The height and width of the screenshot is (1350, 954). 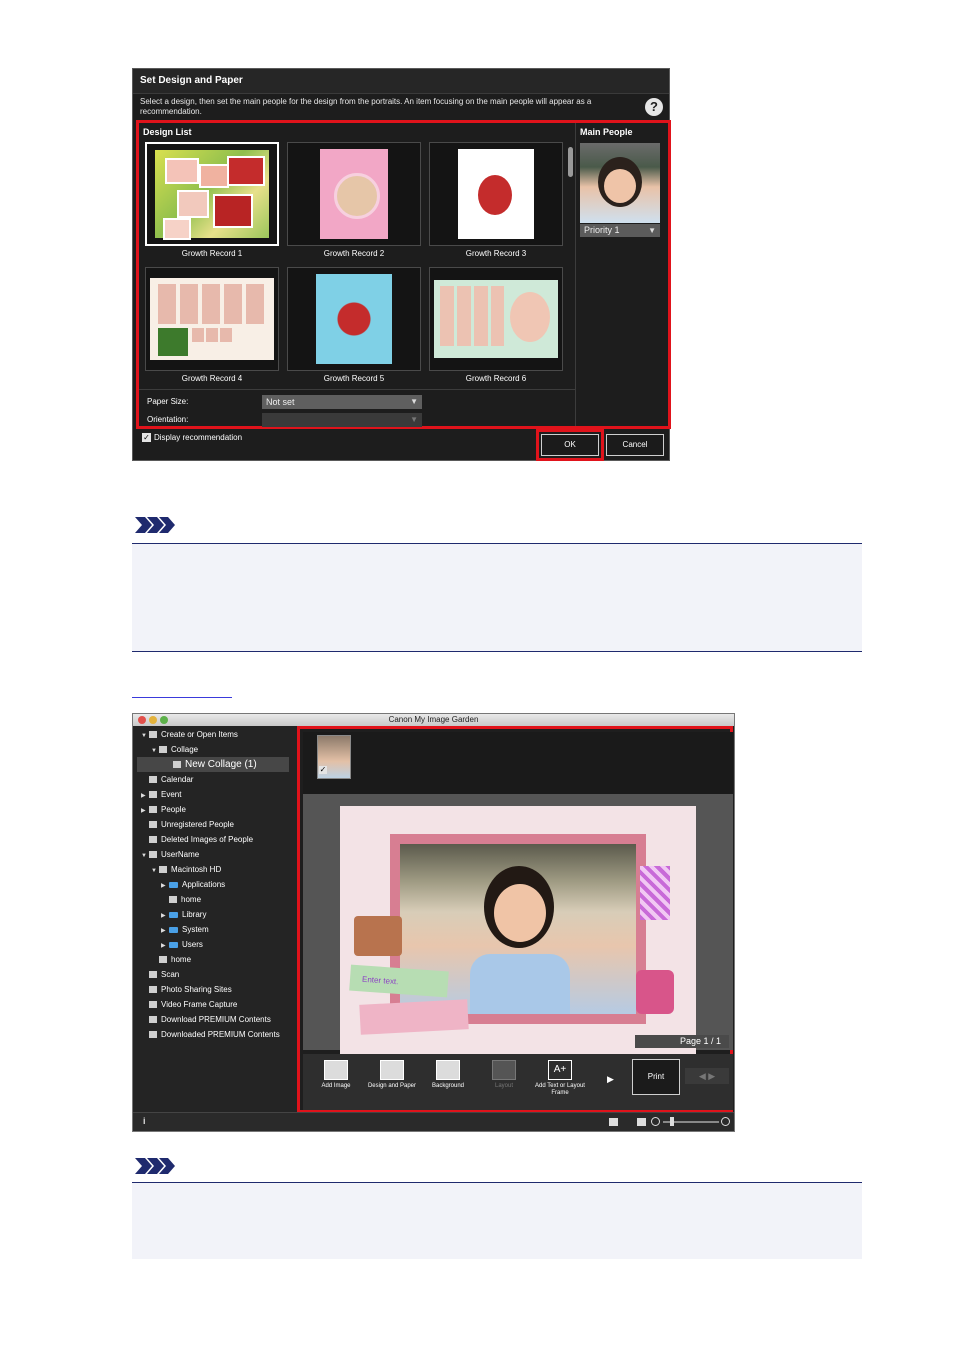 What do you see at coordinates (215, 929) in the screenshot?
I see `sidebar-item-13: ▶ System` at bounding box center [215, 929].